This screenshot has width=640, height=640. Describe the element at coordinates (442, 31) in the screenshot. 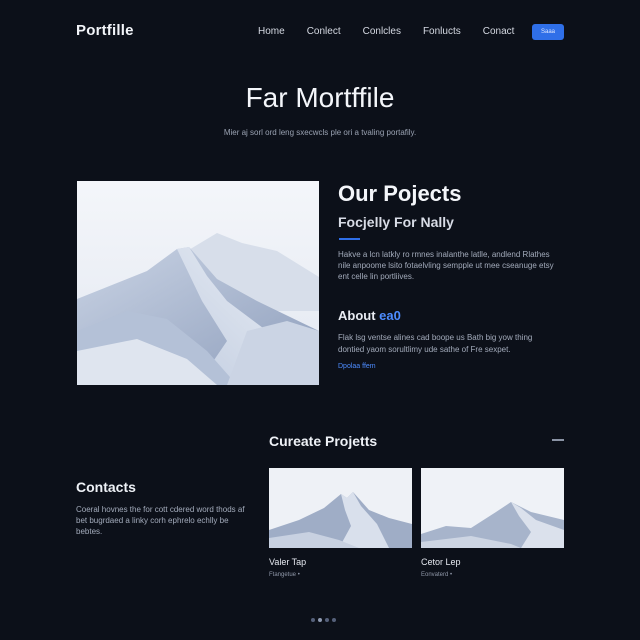

I see `nav-link-fonlucts: Fonlucts` at that location.